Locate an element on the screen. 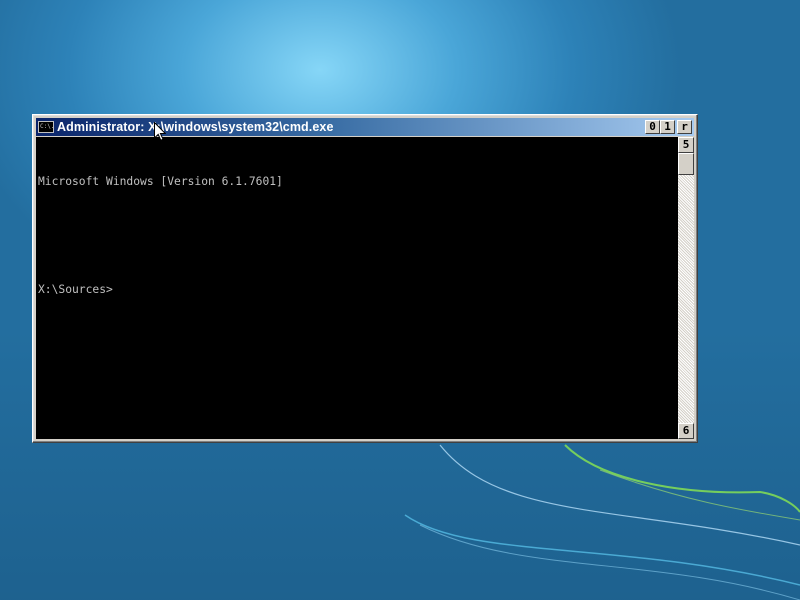  console-prompt: X:\Sources> is located at coordinates (358, 290).